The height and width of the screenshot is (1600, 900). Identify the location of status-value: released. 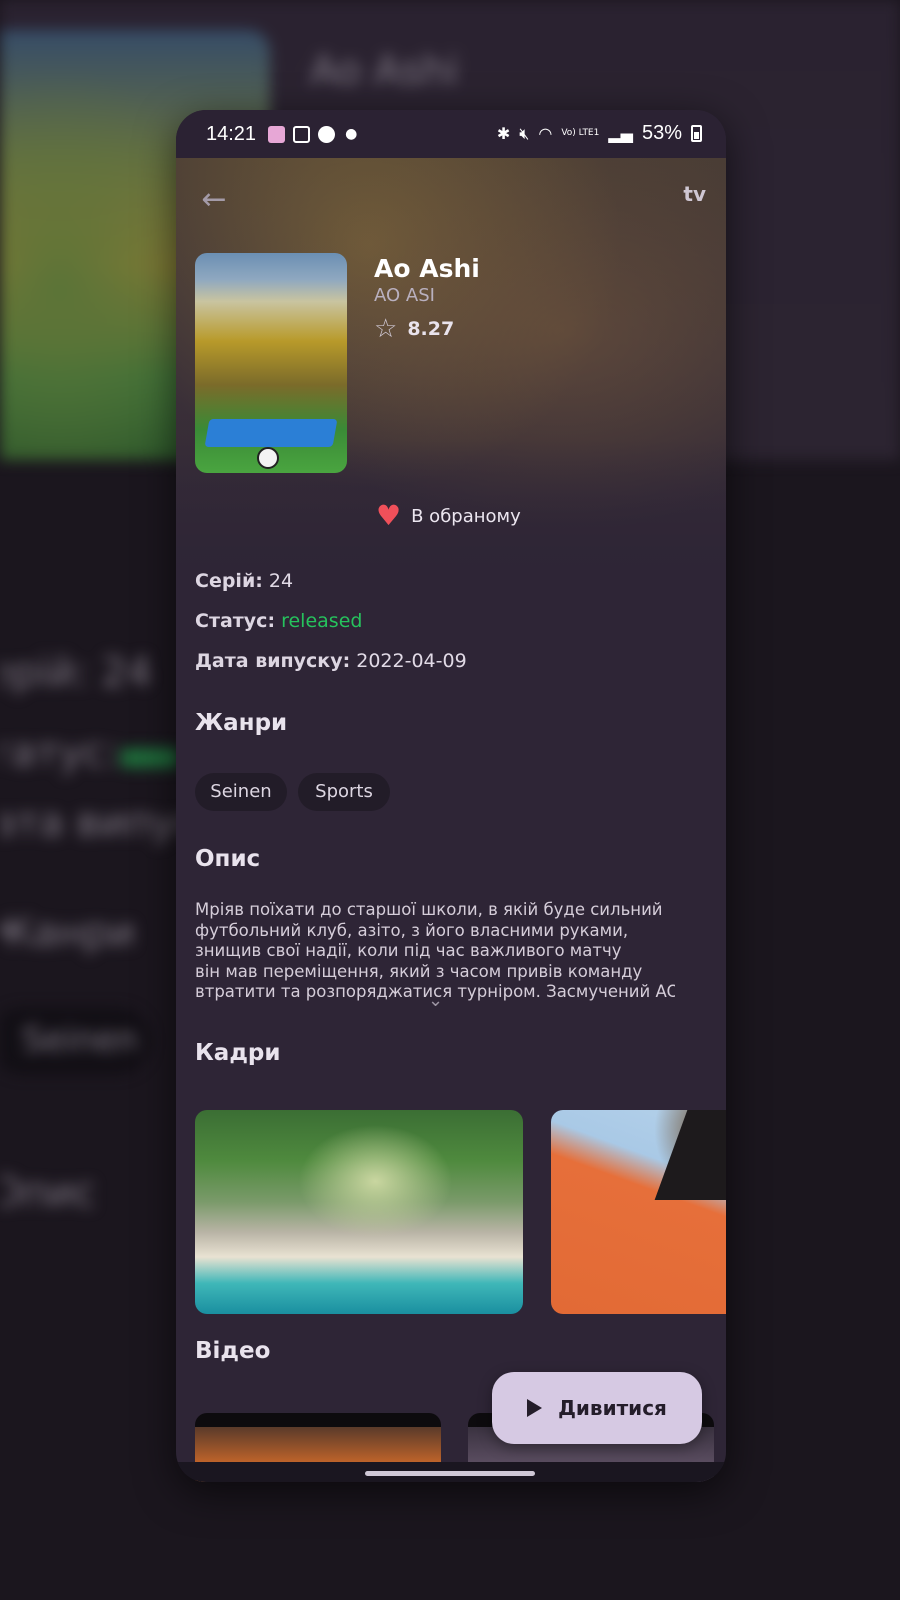
(322, 621).